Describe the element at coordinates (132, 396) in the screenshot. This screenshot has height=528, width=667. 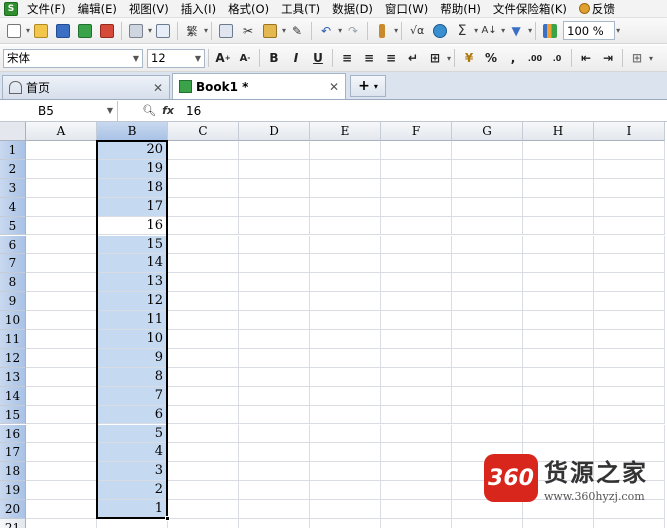
I see `cell-b14: 7` at that location.